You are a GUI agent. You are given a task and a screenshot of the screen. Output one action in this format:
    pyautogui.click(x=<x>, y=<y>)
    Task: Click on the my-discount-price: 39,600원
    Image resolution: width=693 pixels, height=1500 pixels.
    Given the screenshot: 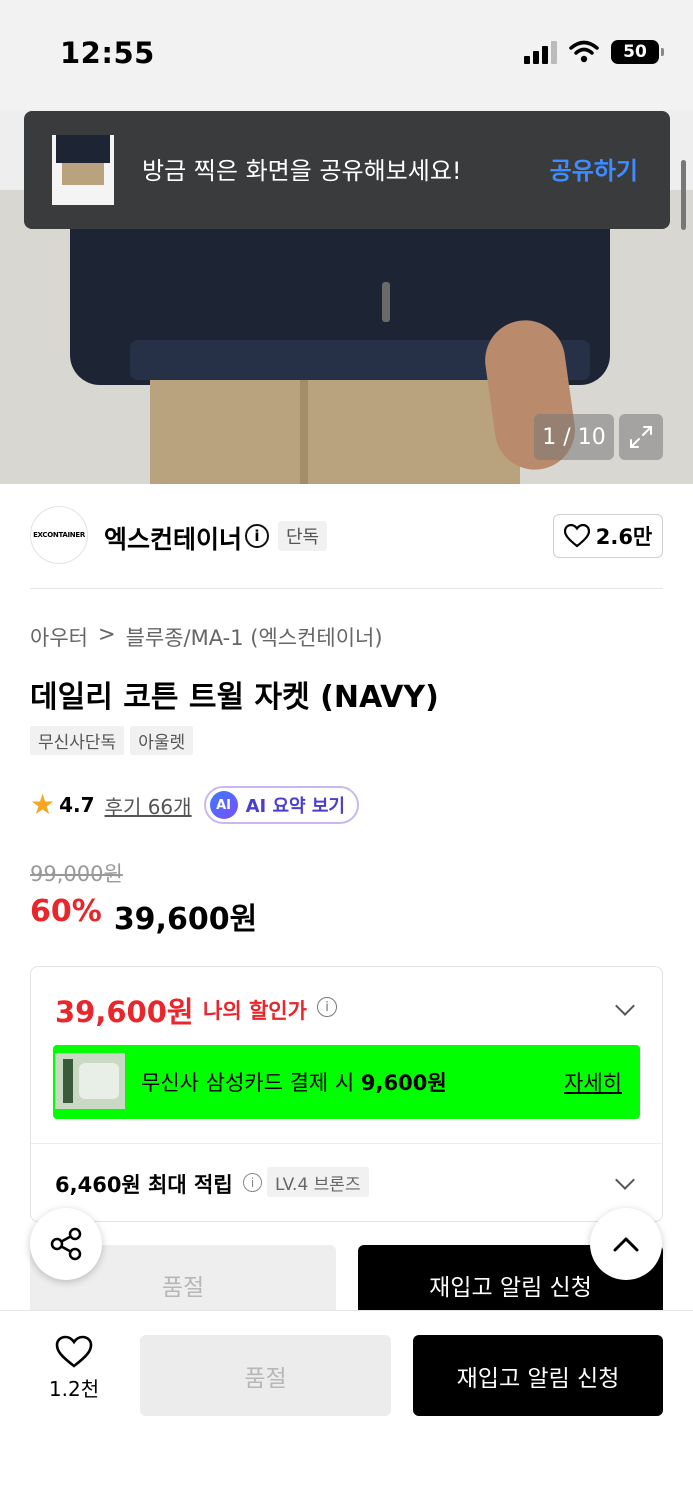 What is the action you would take?
    pyautogui.click(x=124, y=1012)
    